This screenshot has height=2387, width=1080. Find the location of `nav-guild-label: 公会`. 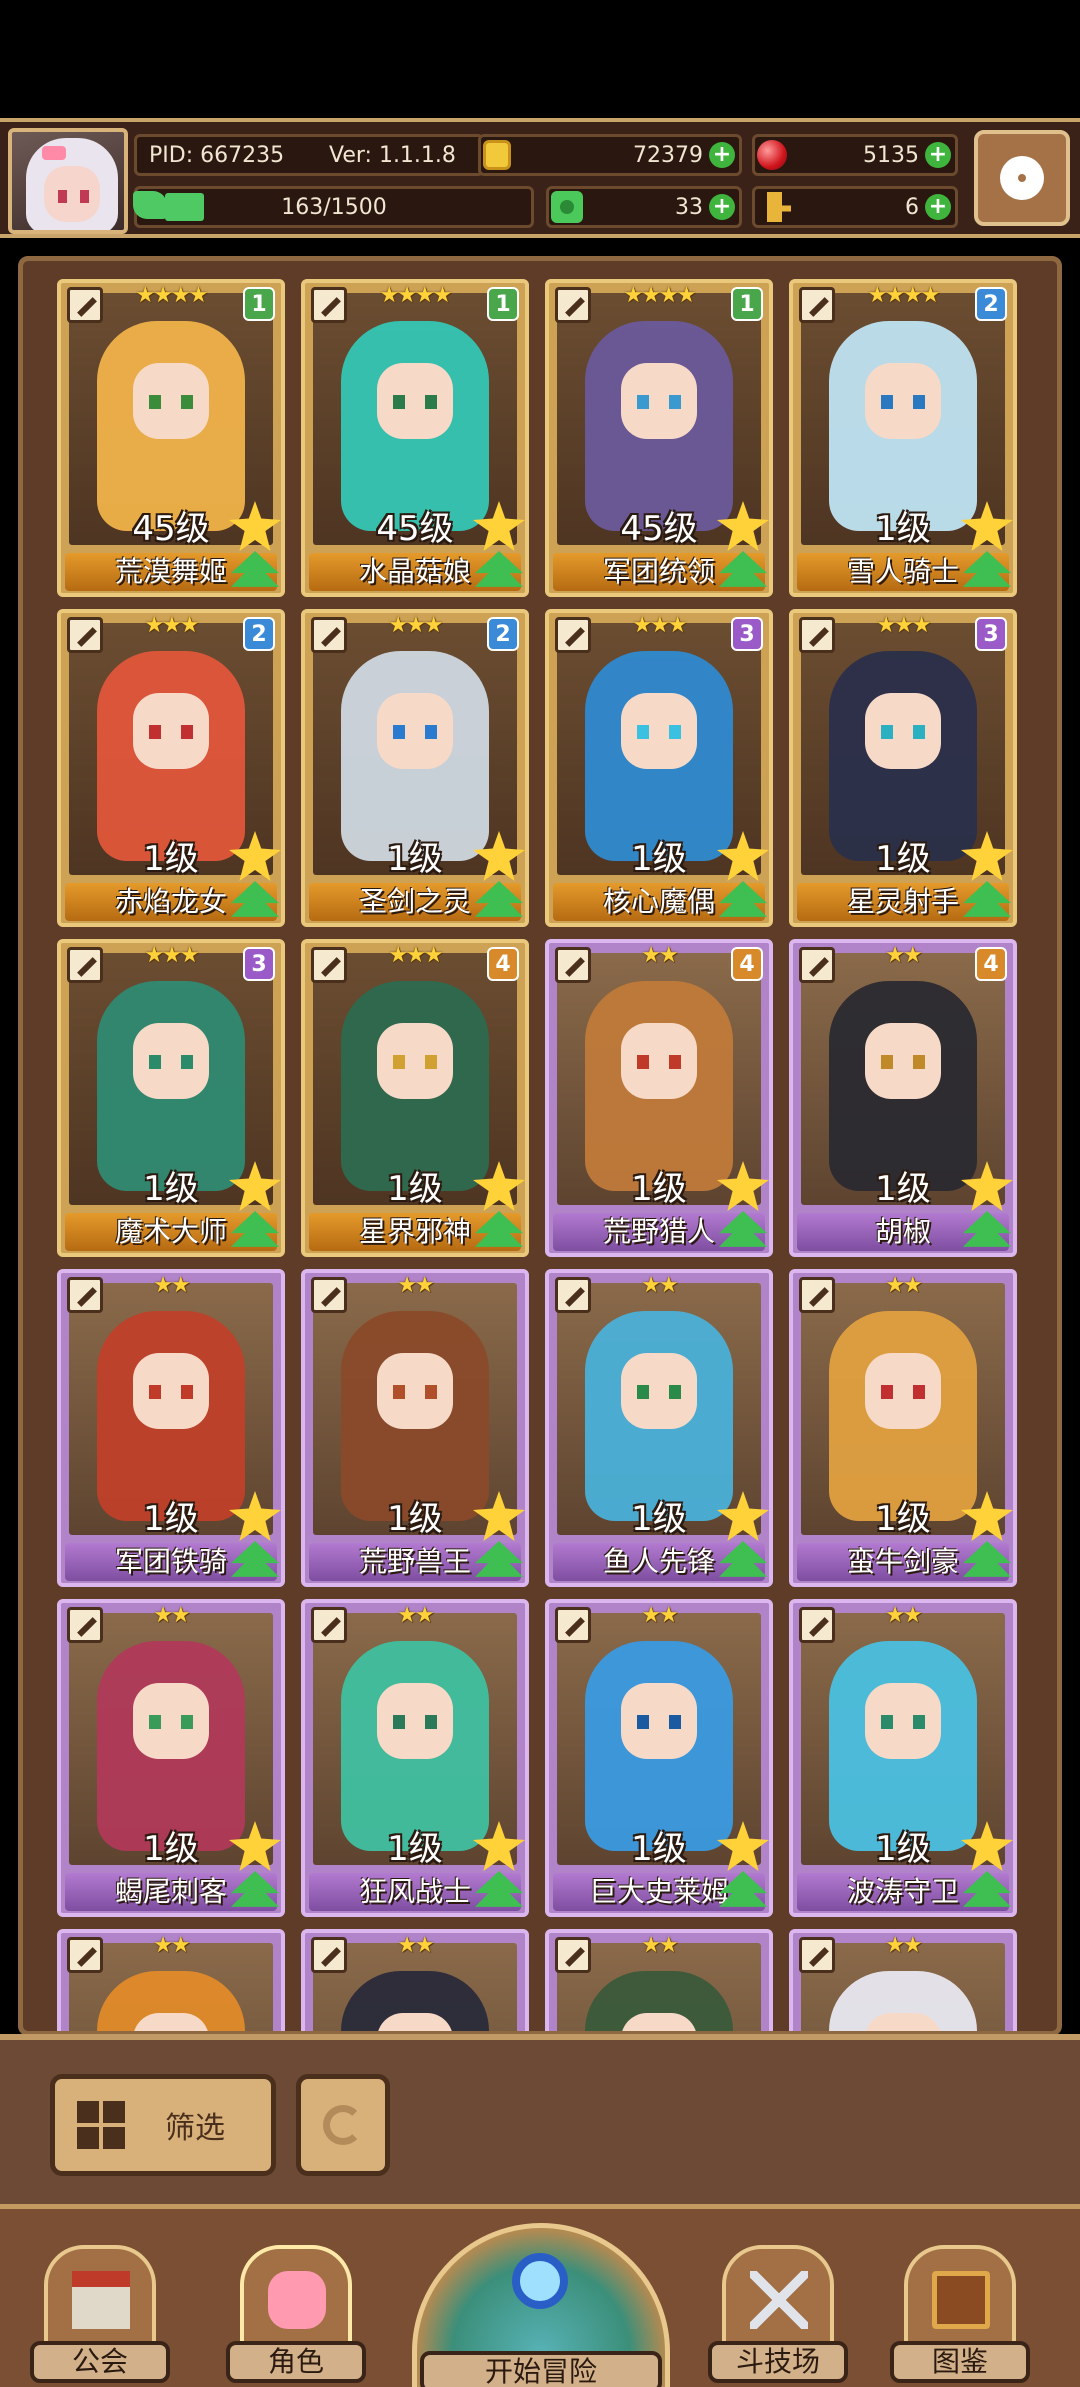

nav-guild-label: 公会 is located at coordinates (100, 2362).